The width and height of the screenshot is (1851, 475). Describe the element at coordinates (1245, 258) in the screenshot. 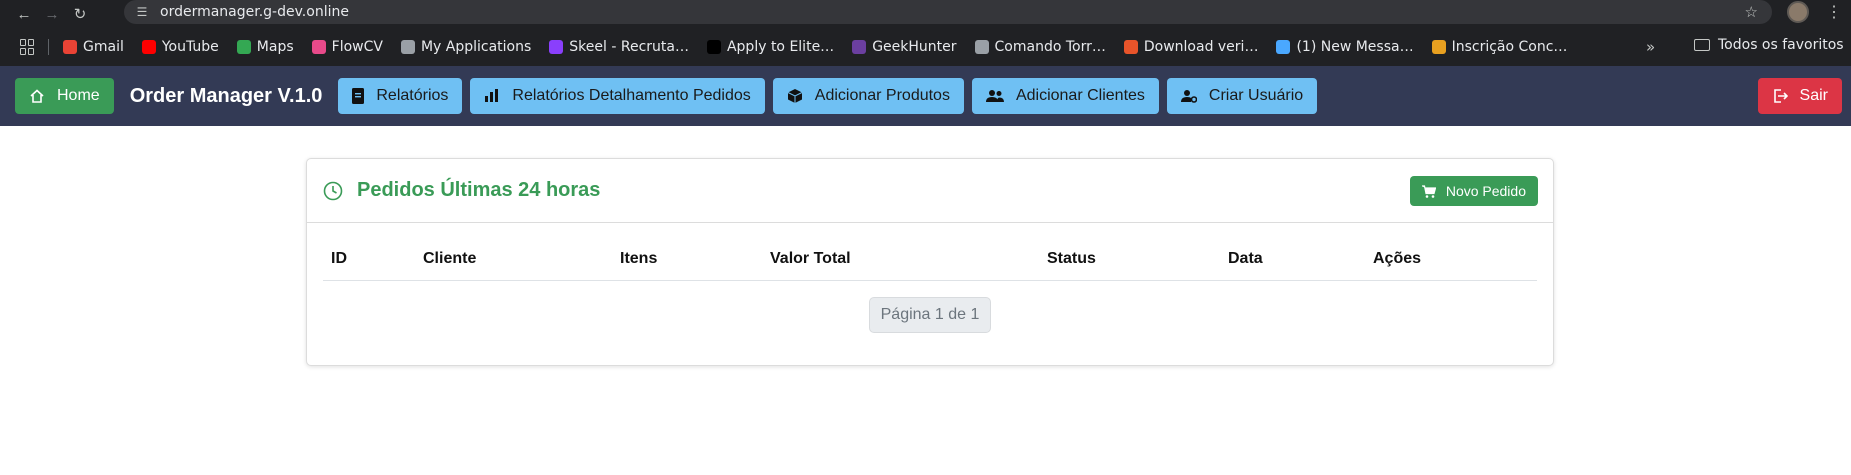

I see `column-header-data: Data` at that location.